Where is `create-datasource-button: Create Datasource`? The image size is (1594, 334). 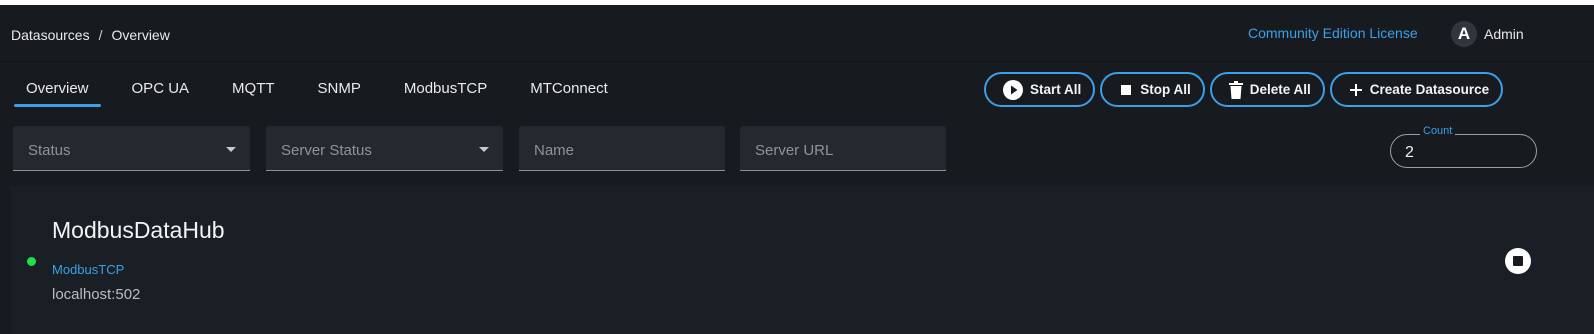
create-datasource-button: Create Datasource is located at coordinates (1416, 89).